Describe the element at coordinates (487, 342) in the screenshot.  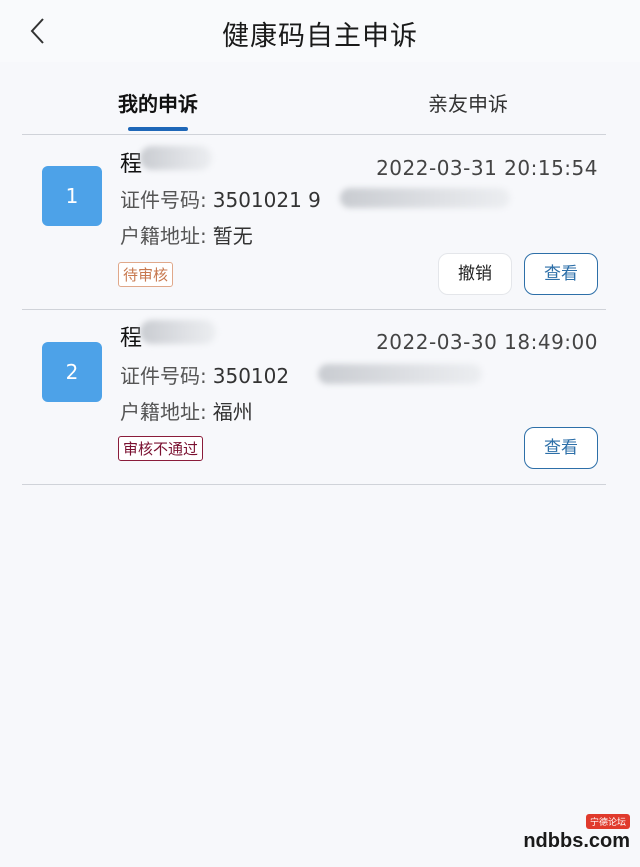
I see `appeal-datetime: 2022-03-30 18:49:00` at that location.